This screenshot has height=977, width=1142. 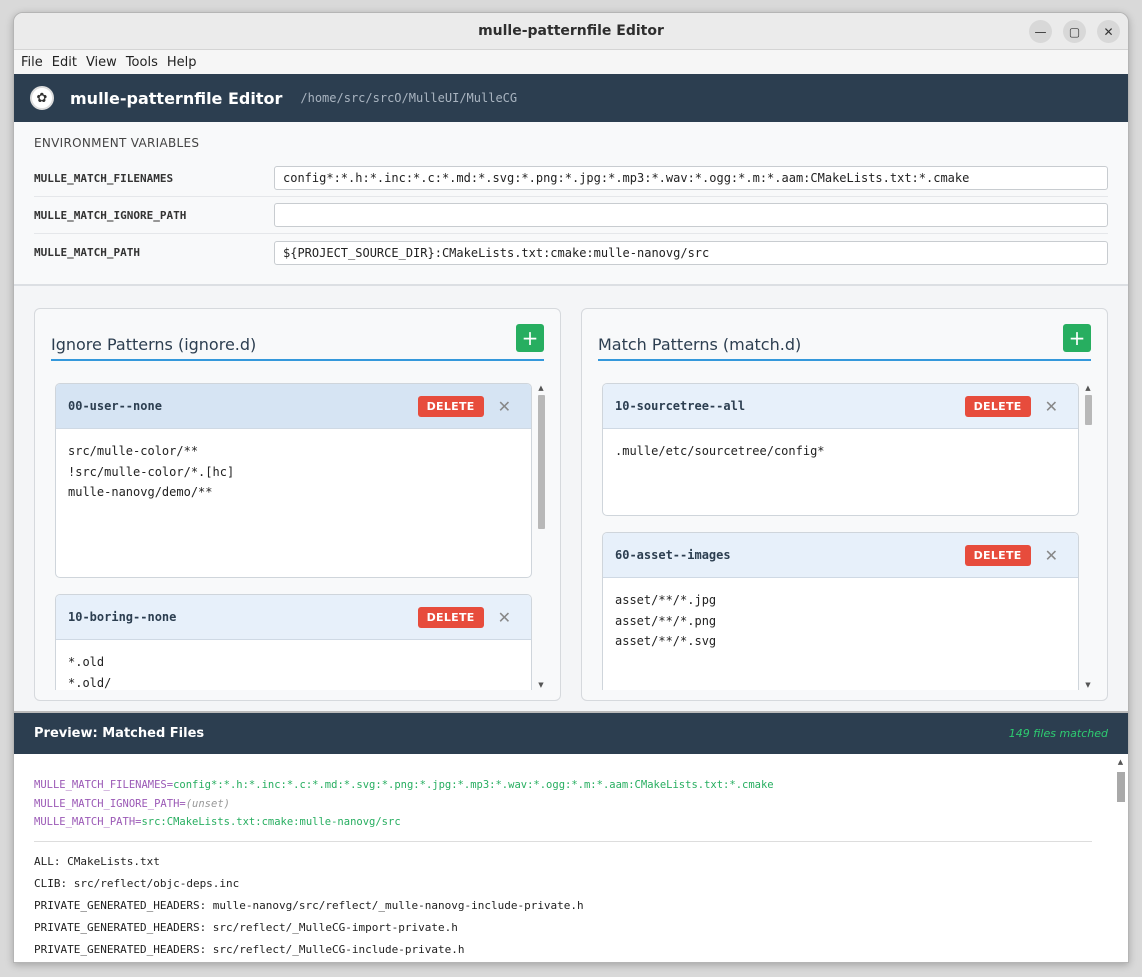 What do you see at coordinates (844, 342) in the screenshot?
I see `panel-header: Match Patterns (match.d) +` at bounding box center [844, 342].